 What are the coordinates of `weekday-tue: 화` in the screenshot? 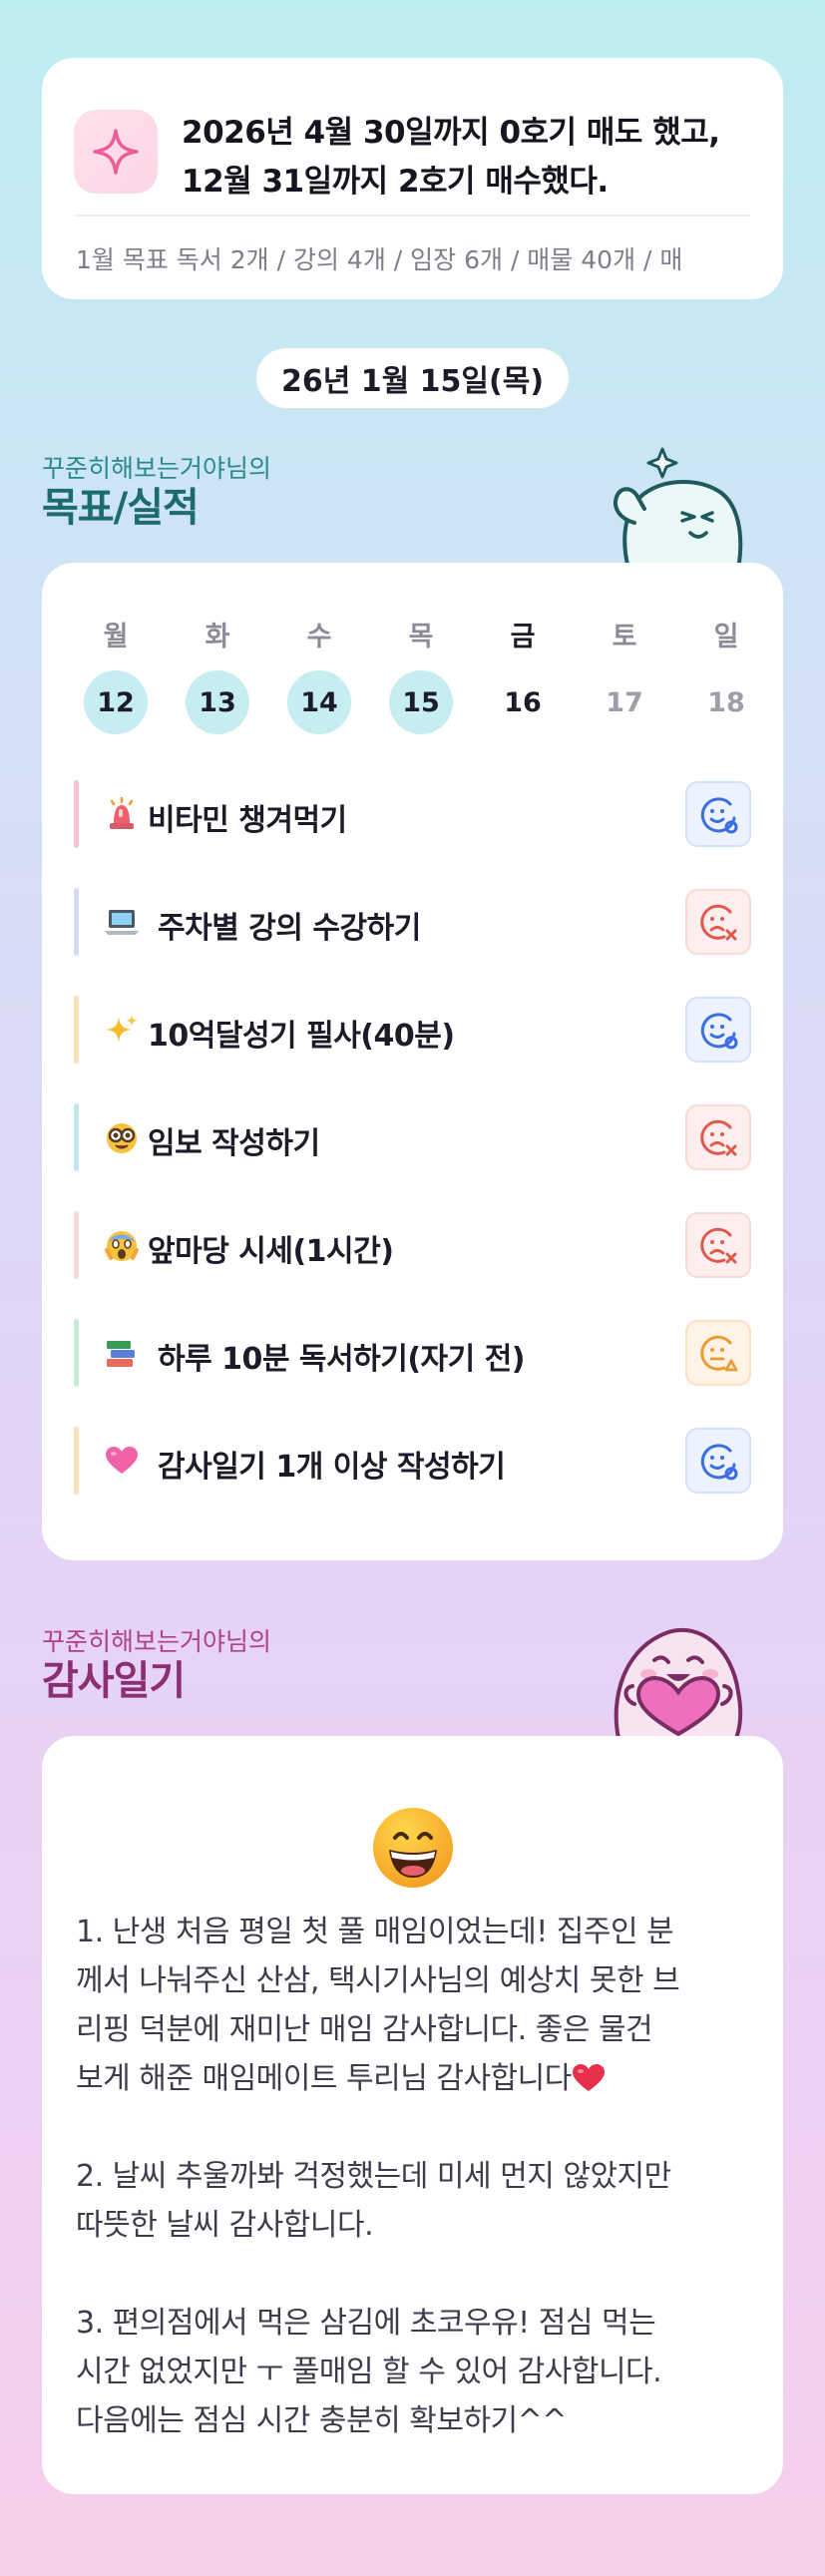 It's located at (217, 637).